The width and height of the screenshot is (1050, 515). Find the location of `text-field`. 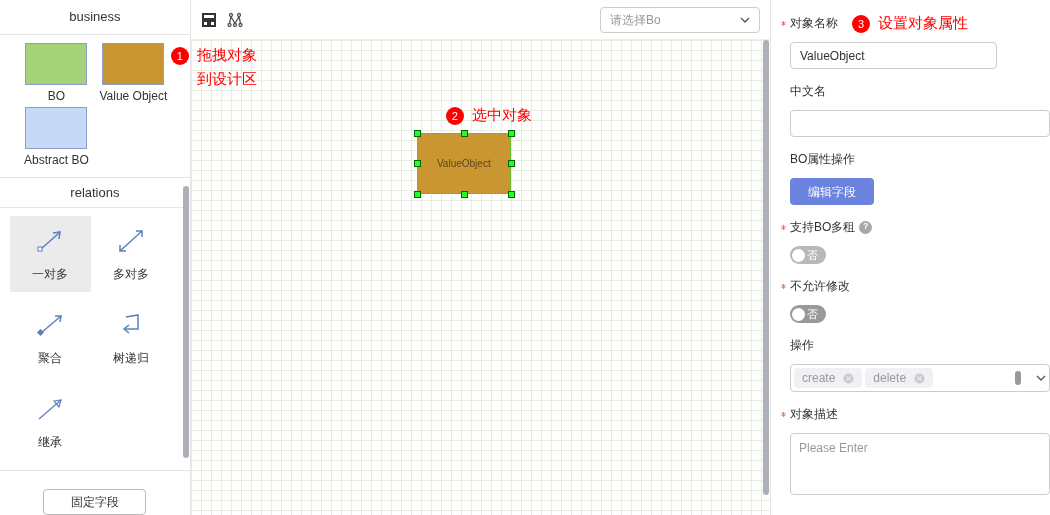

text-field is located at coordinates (920, 123).